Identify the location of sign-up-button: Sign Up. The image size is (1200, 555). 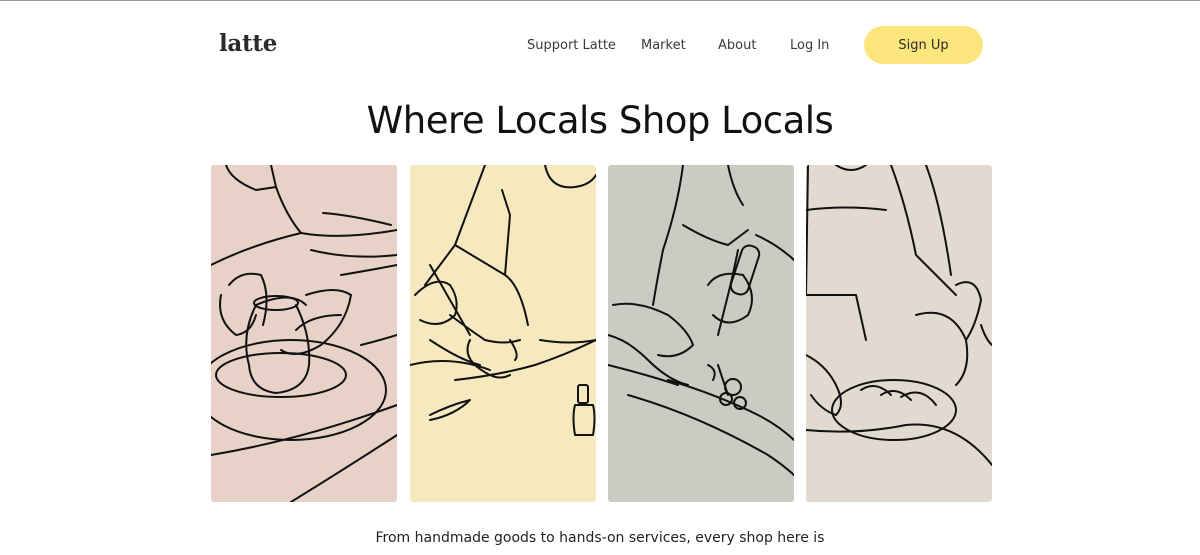
(923, 45).